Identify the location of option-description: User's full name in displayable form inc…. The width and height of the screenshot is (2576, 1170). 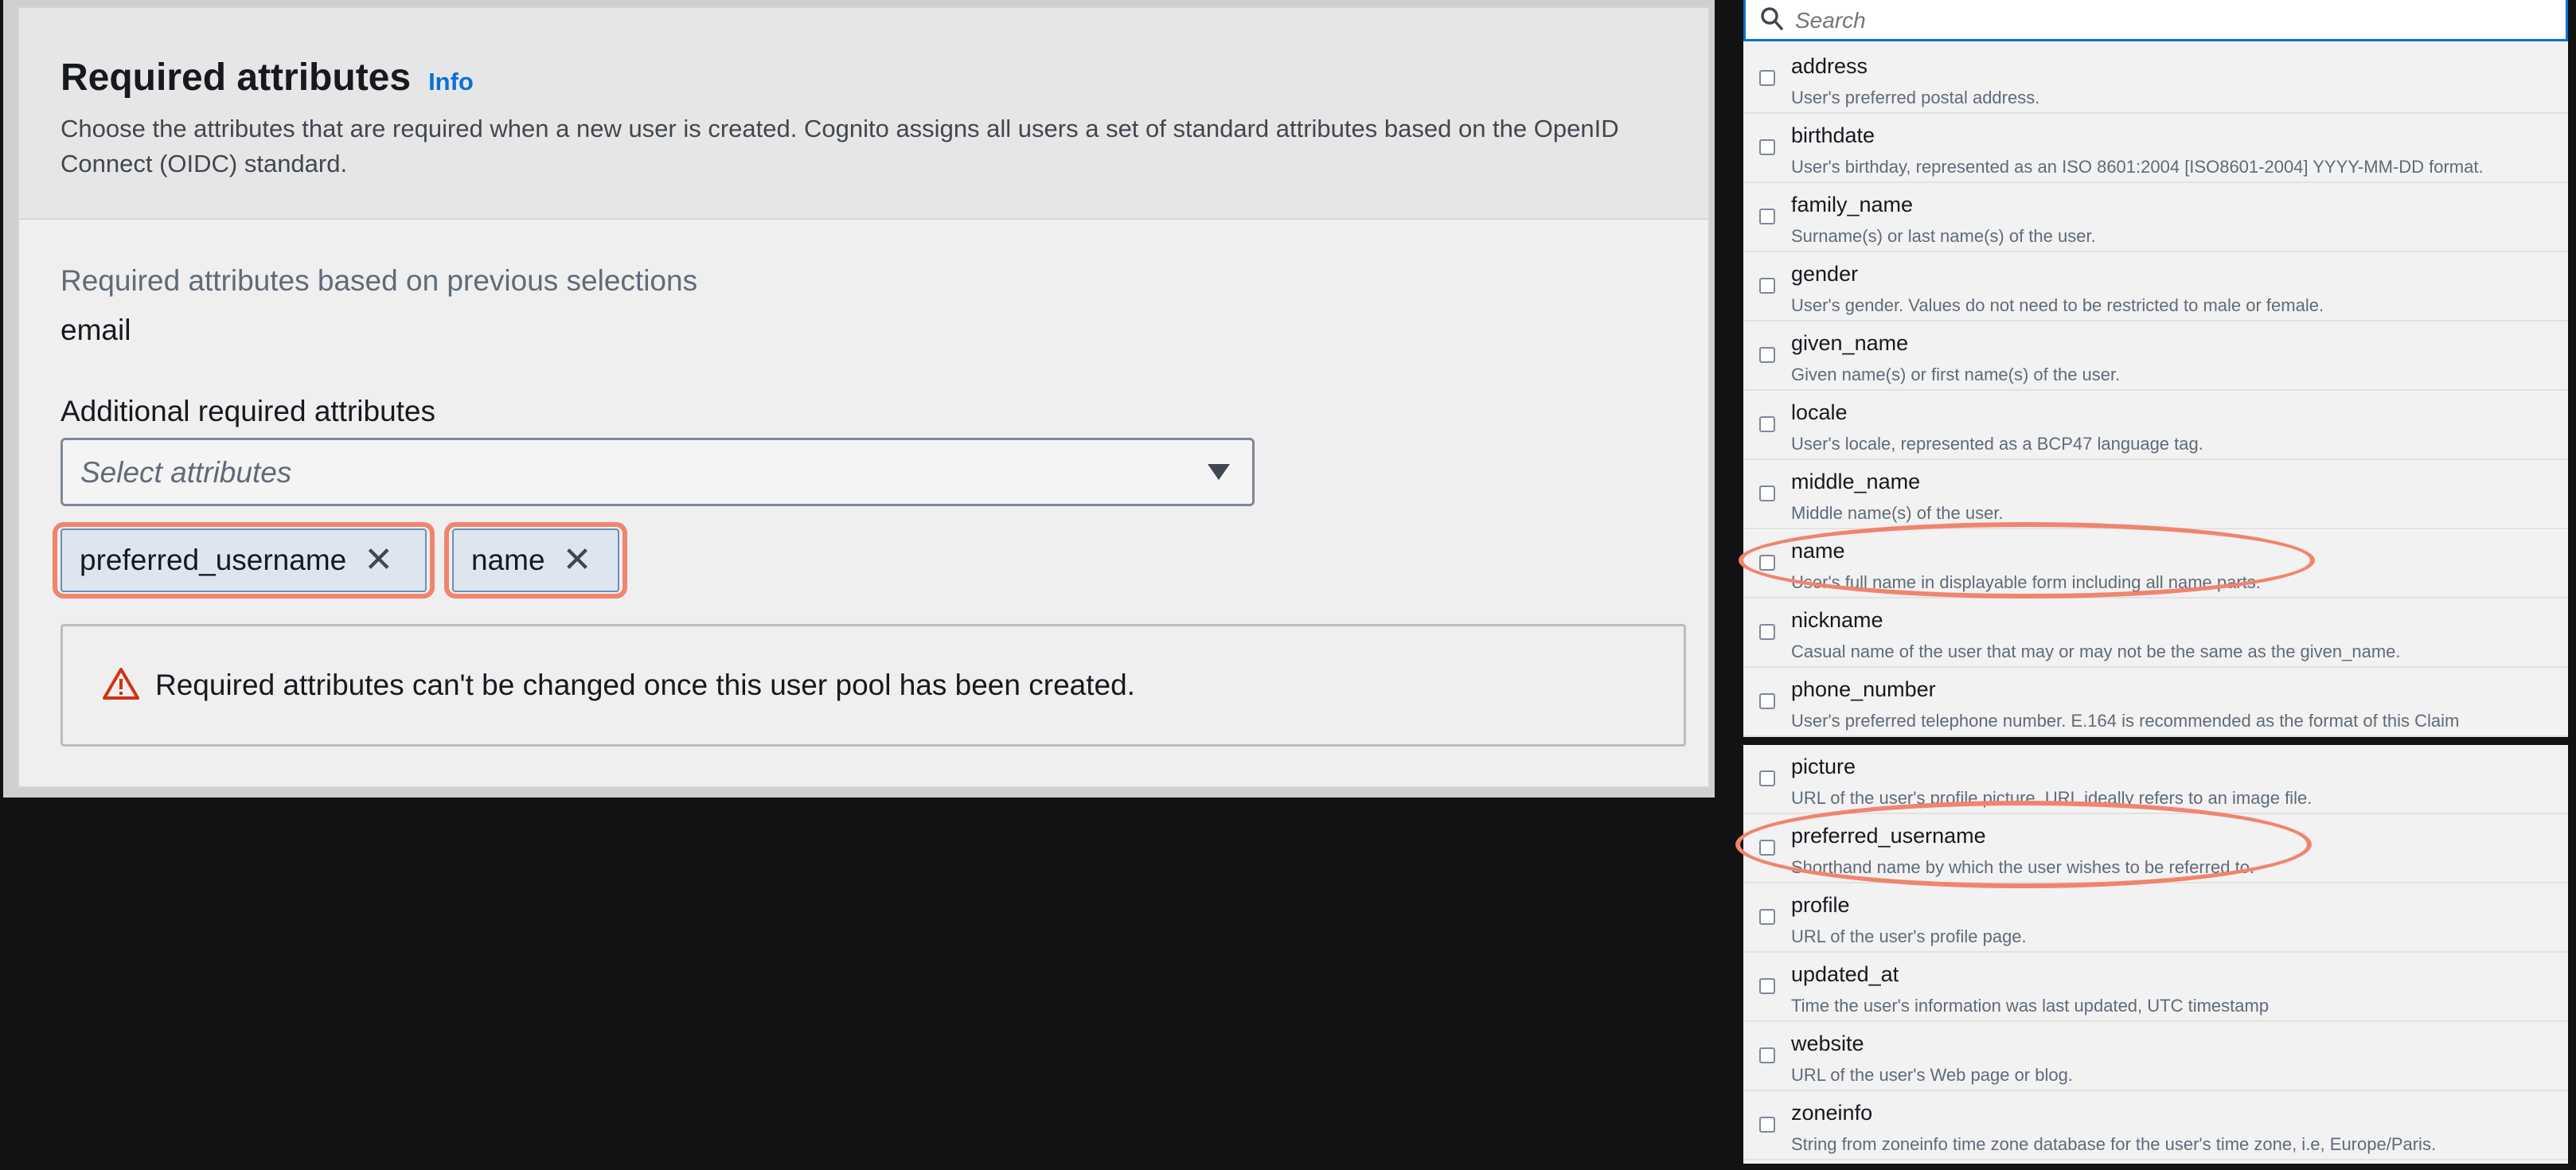
(2026, 582).